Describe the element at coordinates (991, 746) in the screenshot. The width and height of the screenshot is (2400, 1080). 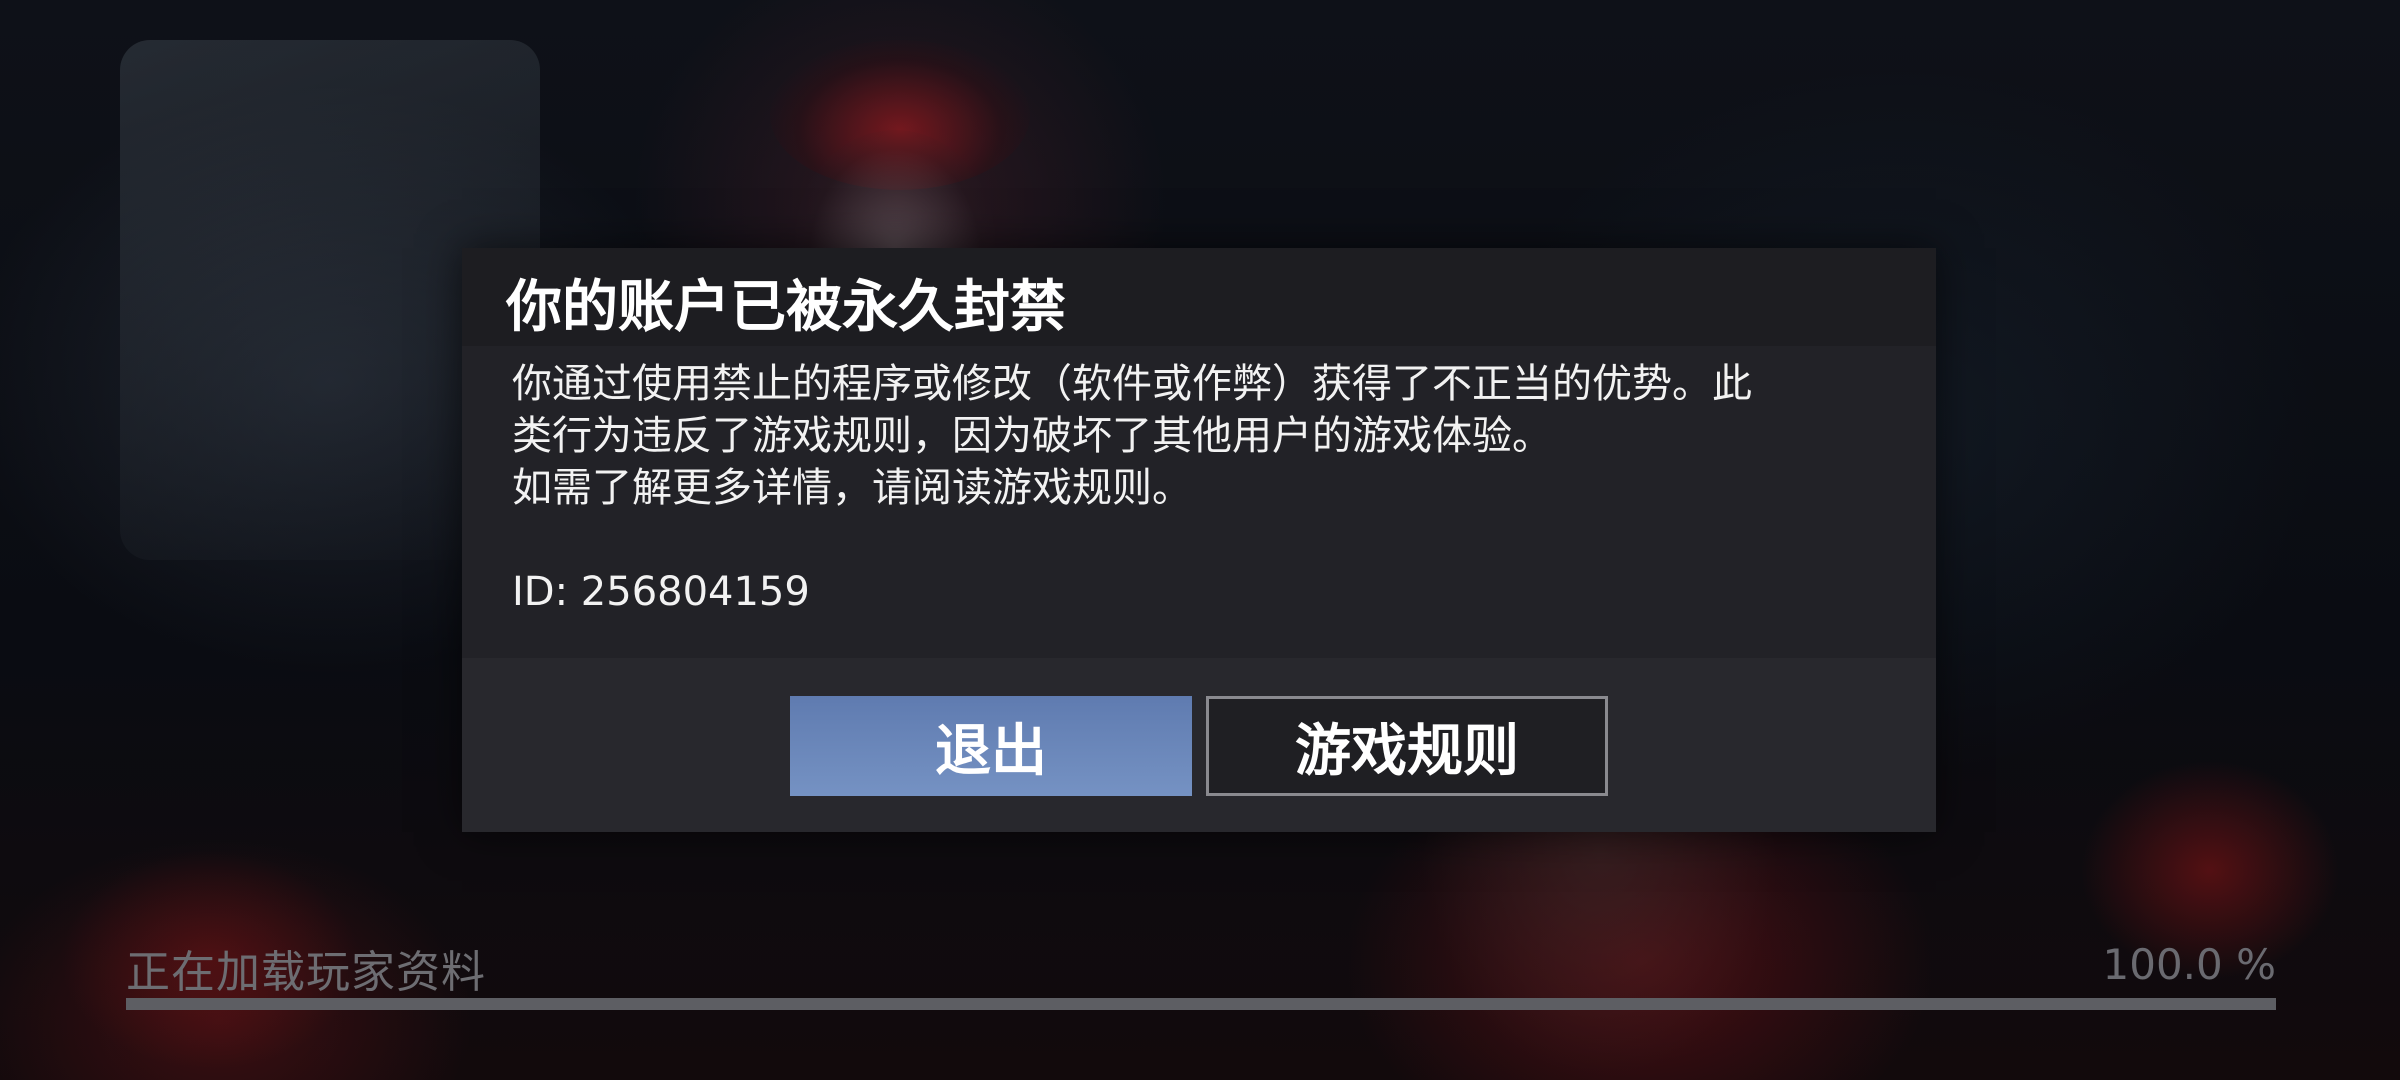
I see `exit-button: 退出` at that location.